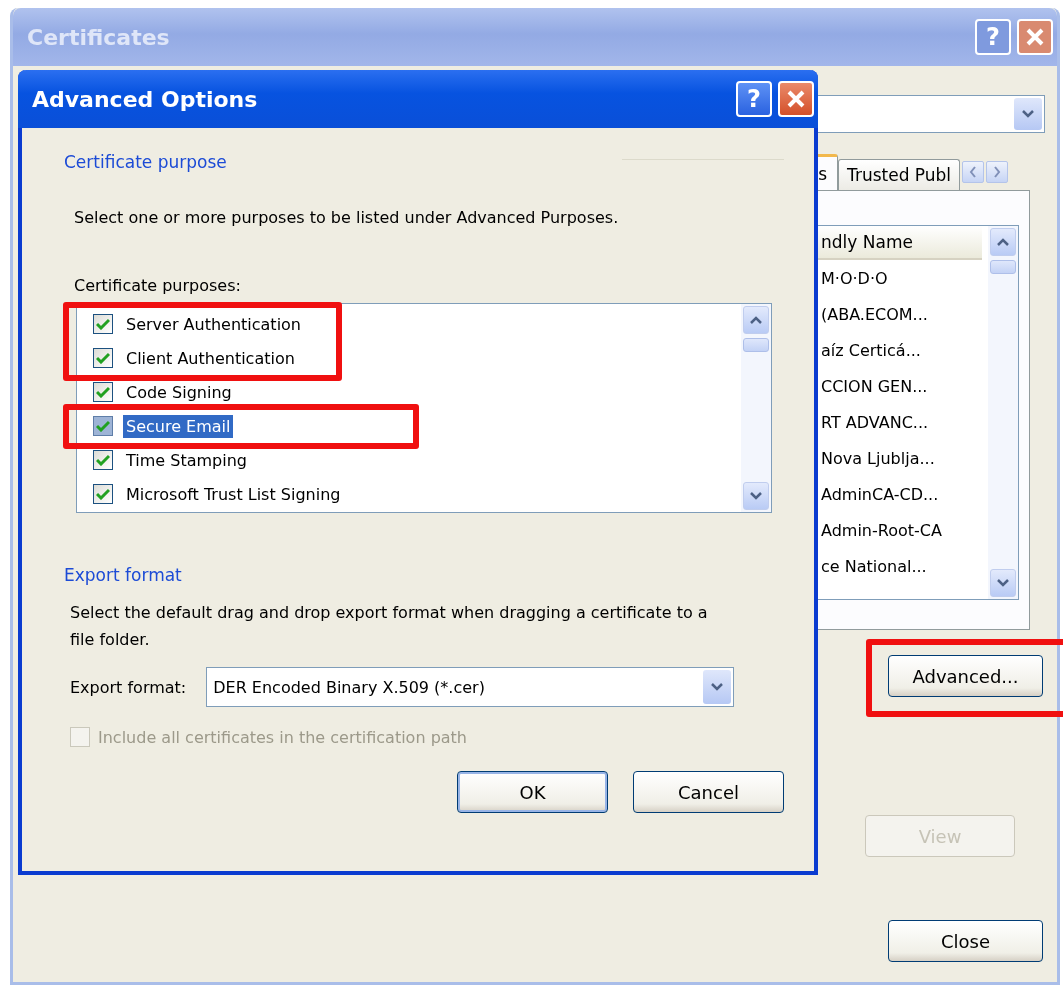  What do you see at coordinates (470, 687) in the screenshot?
I see `export-format-dropdown: DER Encoded Binary X.509 (*.cer)` at bounding box center [470, 687].